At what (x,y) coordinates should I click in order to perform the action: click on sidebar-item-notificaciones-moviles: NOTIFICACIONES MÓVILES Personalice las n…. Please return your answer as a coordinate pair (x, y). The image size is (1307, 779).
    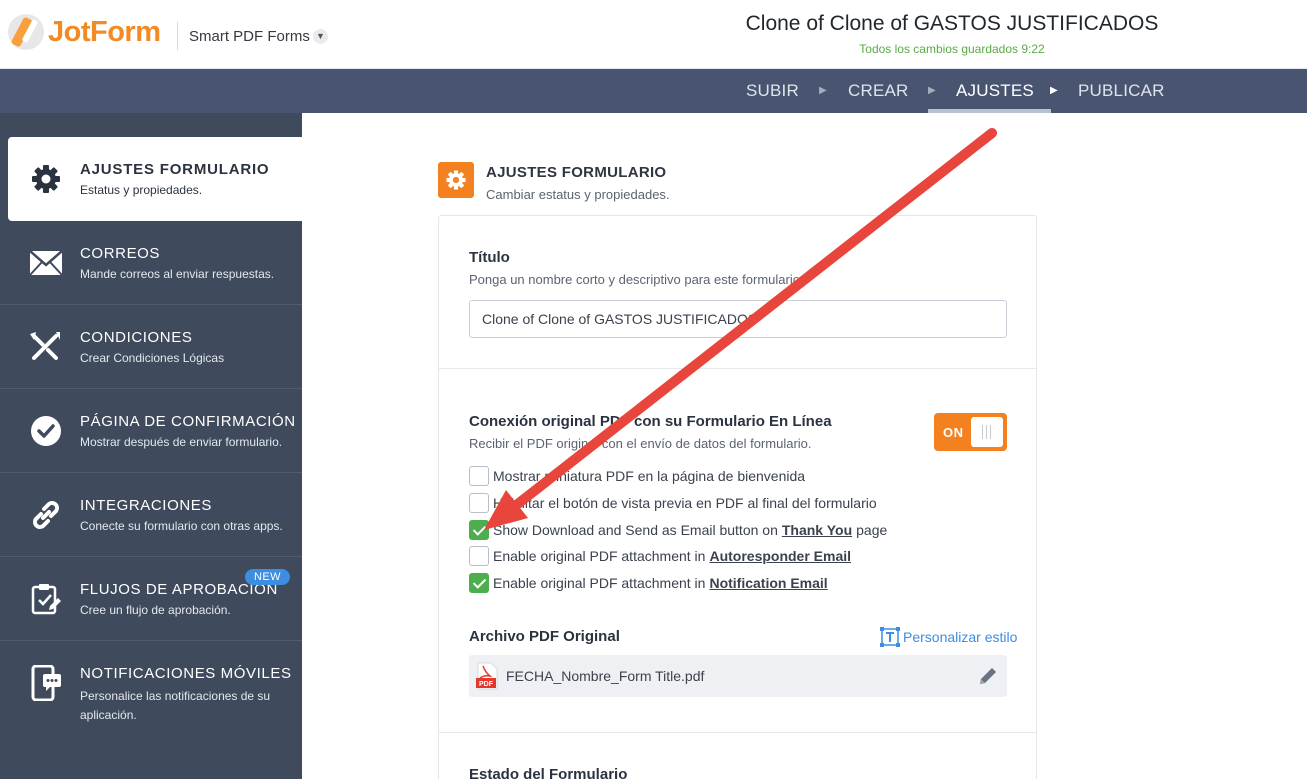
    Looking at the image, I should click on (151, 696).